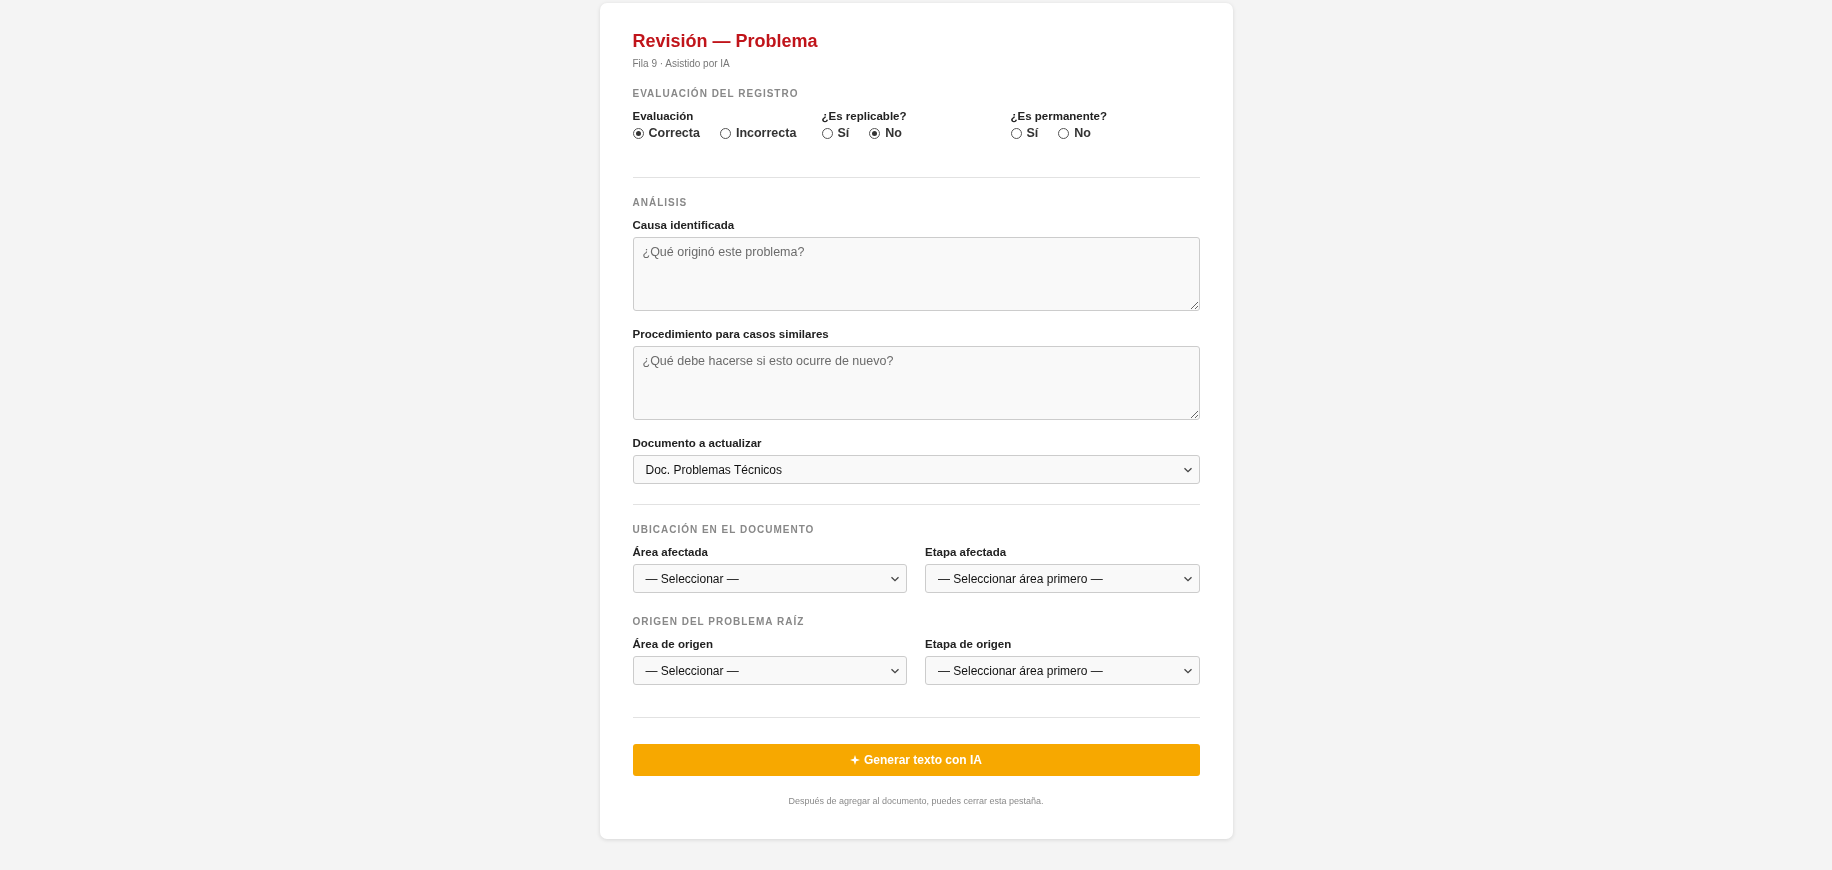 The image size is (1832, 870). What do you see at coordinates (731, 334) in the screenshot?
I see `field-label: Procedimiento para casos similares` at bounding box center [731, 334].